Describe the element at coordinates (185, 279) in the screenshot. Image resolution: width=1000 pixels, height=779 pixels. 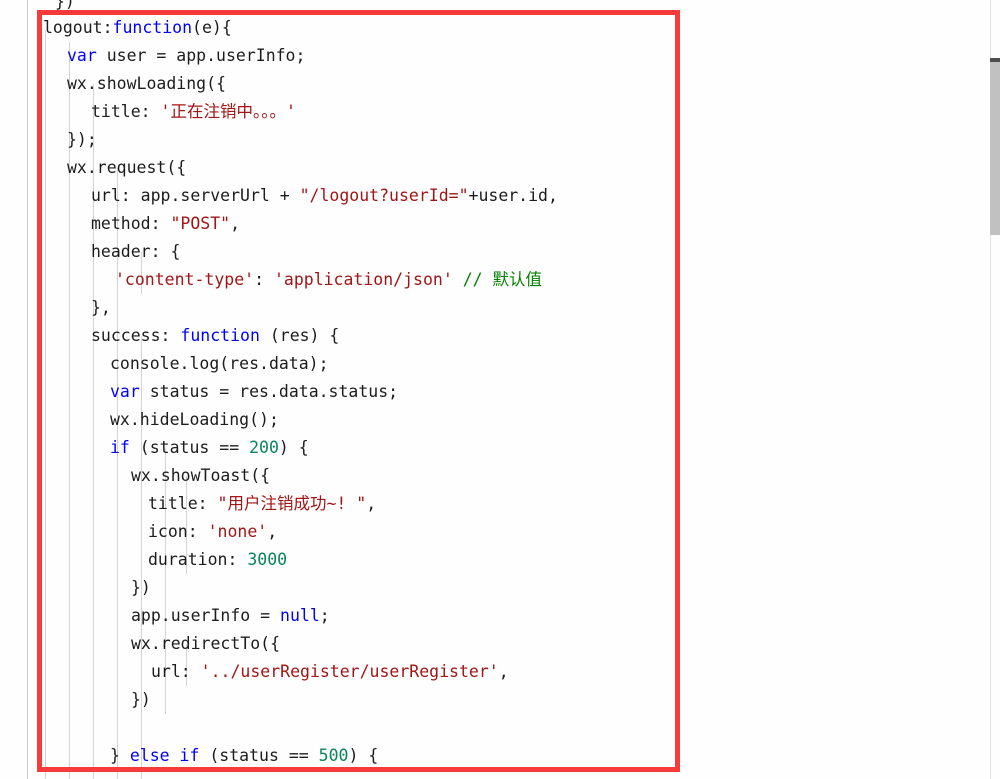
I see `code-token-string: 'content-type'` at that location.